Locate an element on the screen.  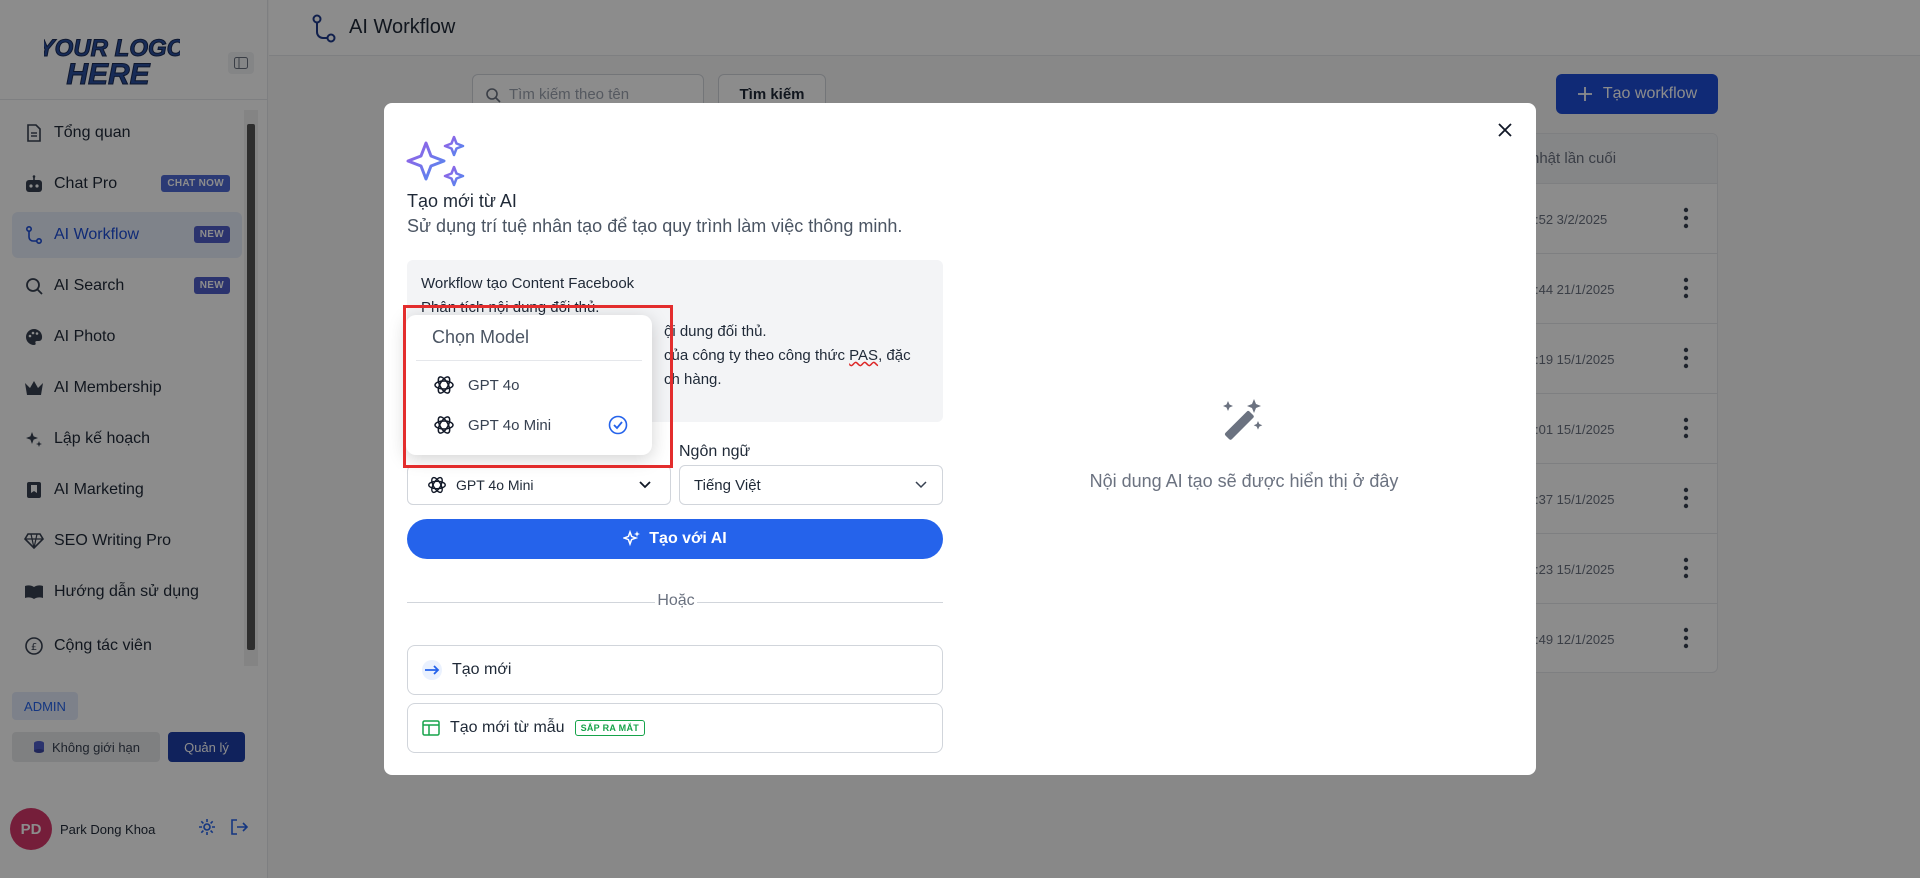
prompt-text: , đặc is located at coordinates (894, 355).